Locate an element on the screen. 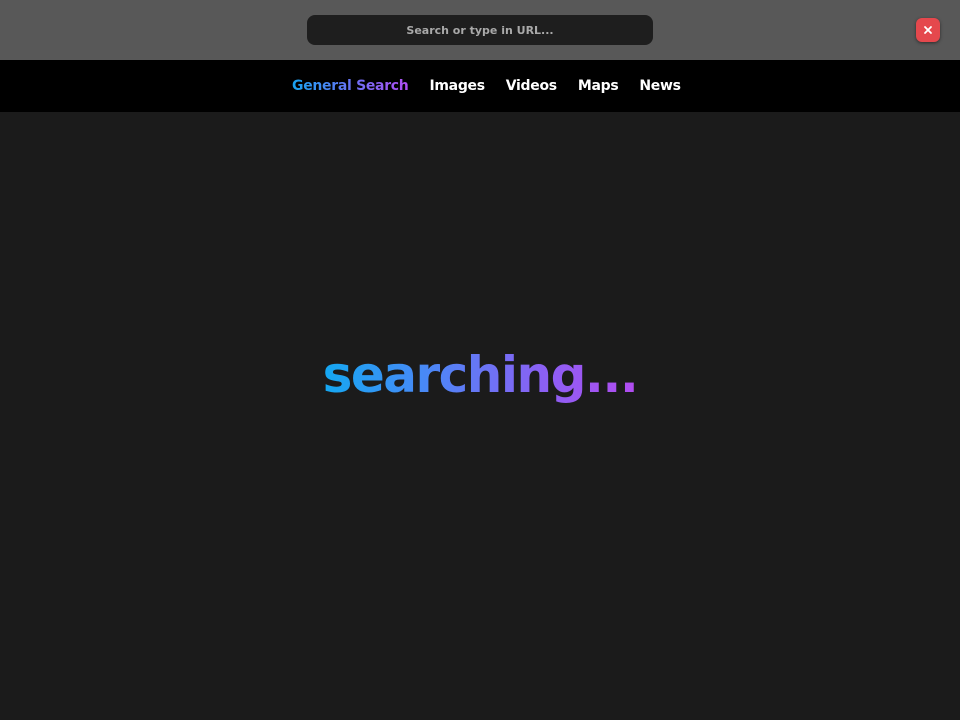 The width and height of the screenshot is (960, 720). tab-general-search: General Search is located at coordinates (350, 86).